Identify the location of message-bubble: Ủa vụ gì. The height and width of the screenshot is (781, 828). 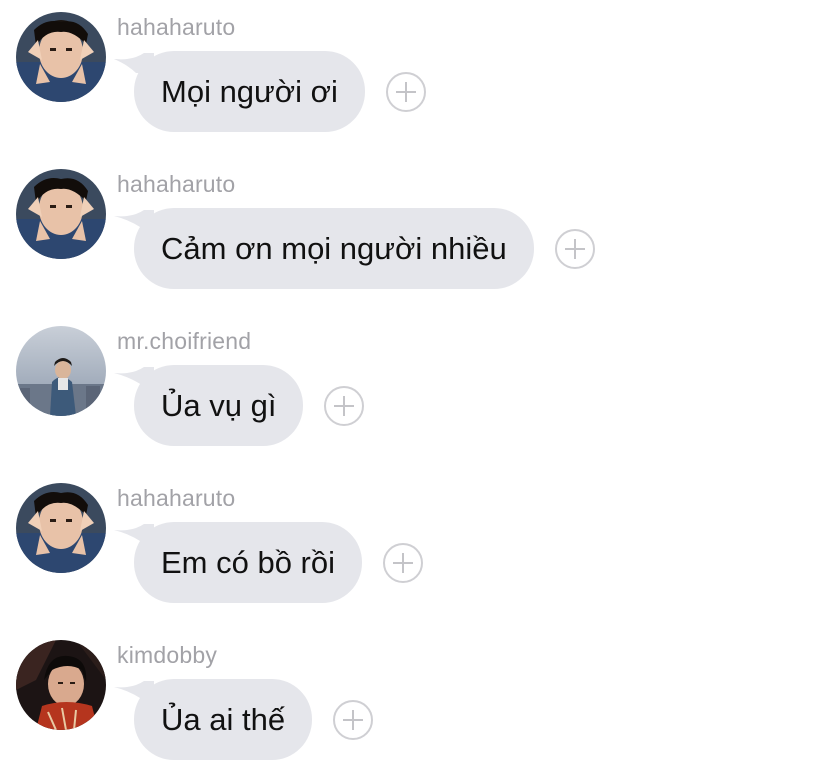
(209, 405).